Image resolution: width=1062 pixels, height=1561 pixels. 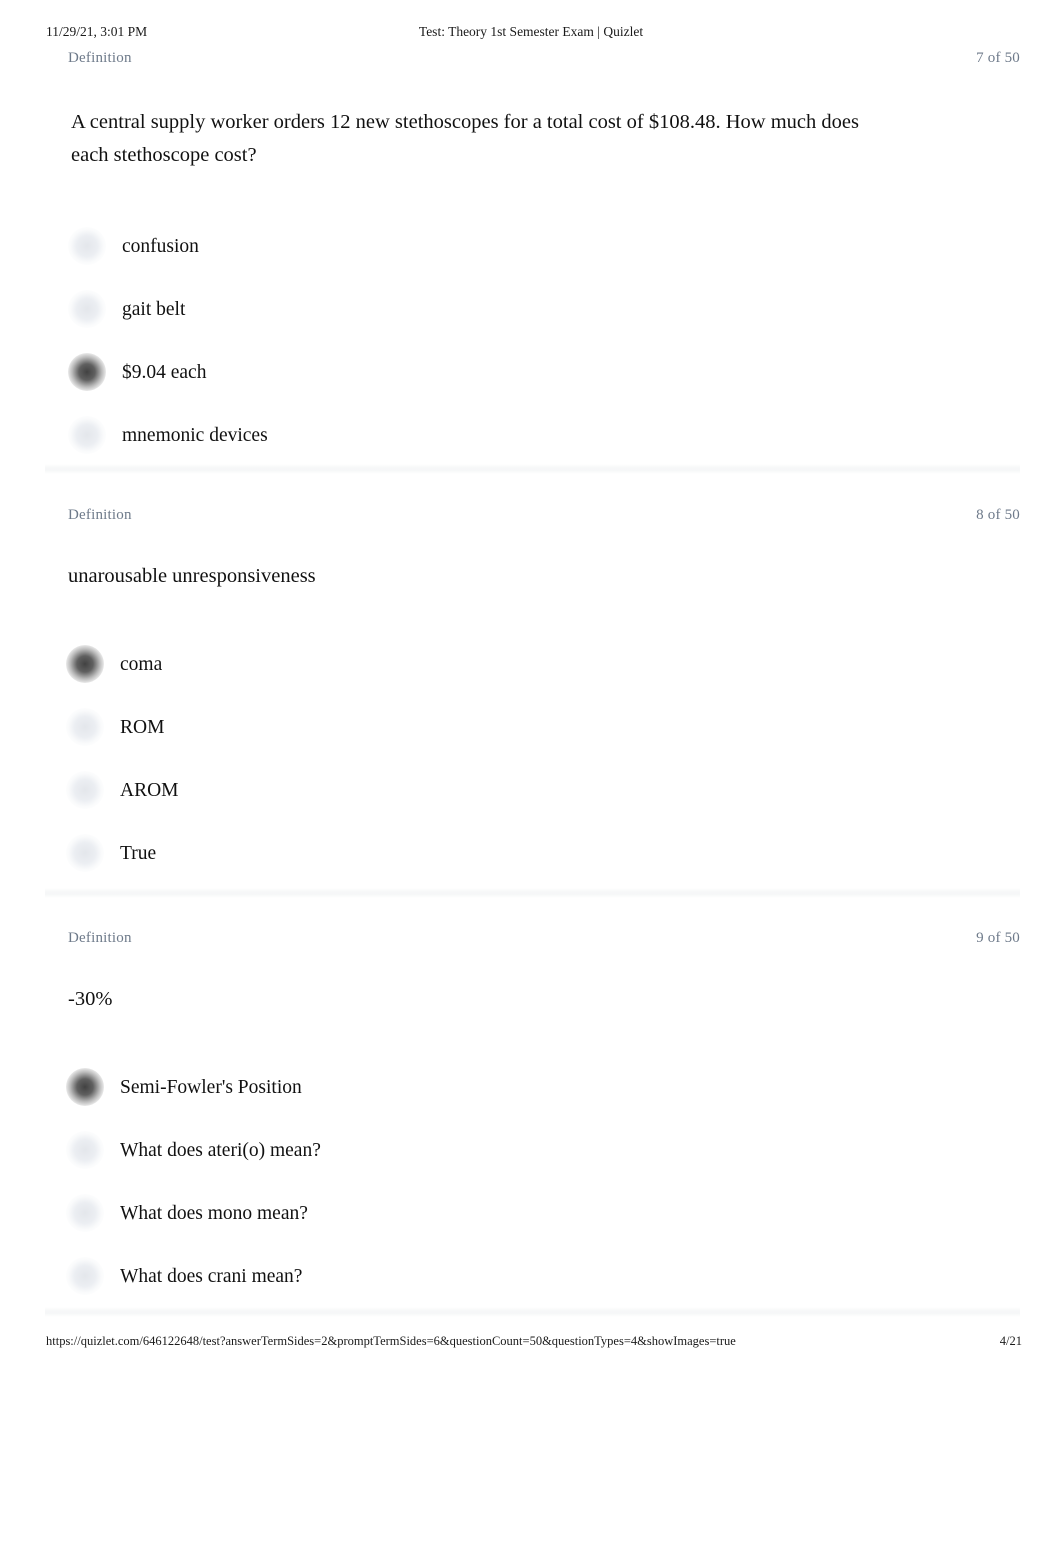 I want to click on answer-option: $9.04 each, so click(x=565, y=384).